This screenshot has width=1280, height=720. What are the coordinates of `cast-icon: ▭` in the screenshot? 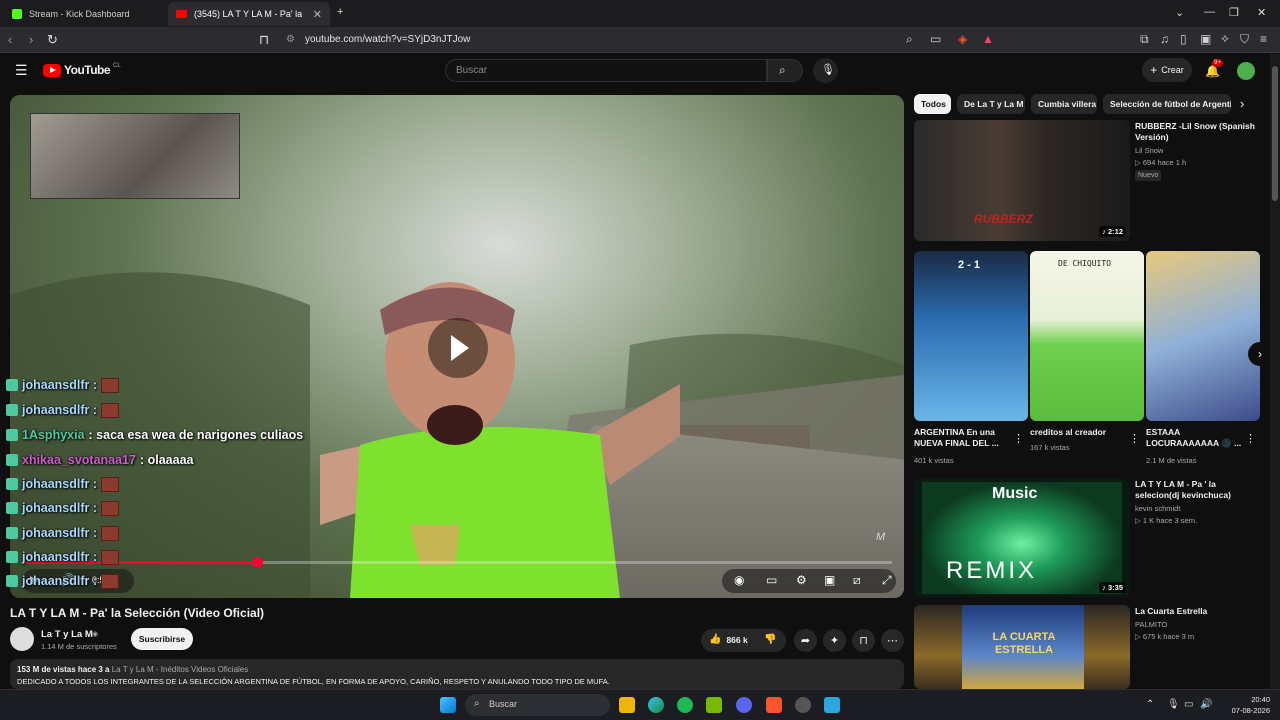 It's located at (935, 39).